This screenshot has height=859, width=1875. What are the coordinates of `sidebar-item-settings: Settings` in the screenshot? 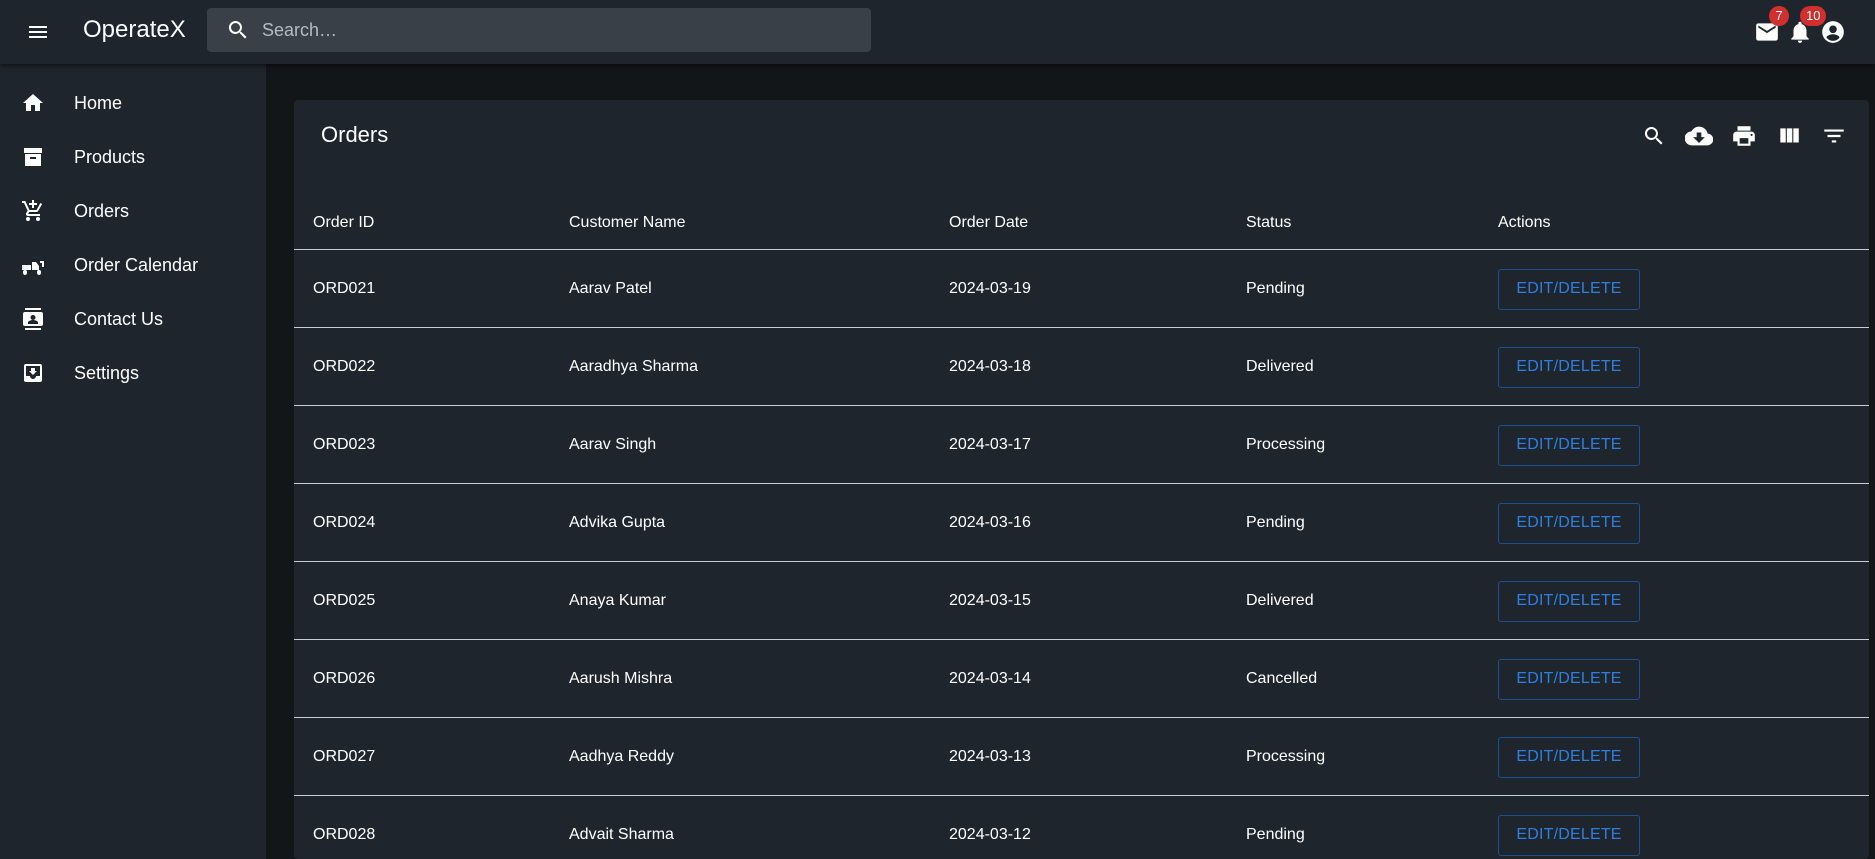 It's located at (133, 373).